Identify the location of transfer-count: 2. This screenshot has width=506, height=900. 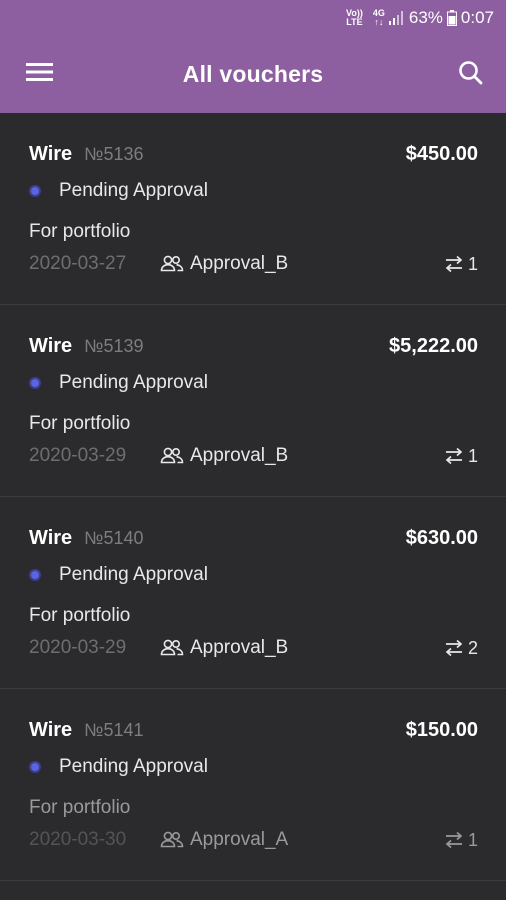
(461, 648).